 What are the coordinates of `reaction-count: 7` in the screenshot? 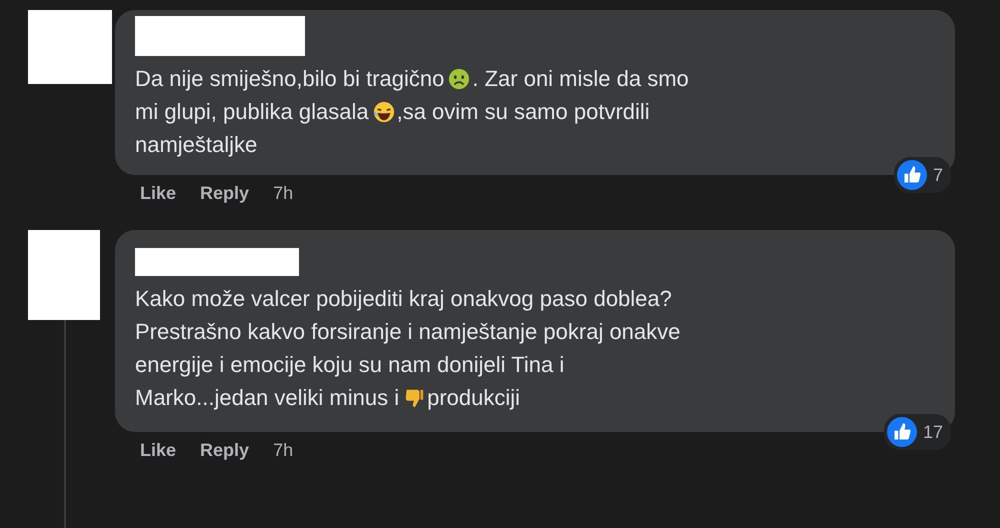 It's located at (937, 175).